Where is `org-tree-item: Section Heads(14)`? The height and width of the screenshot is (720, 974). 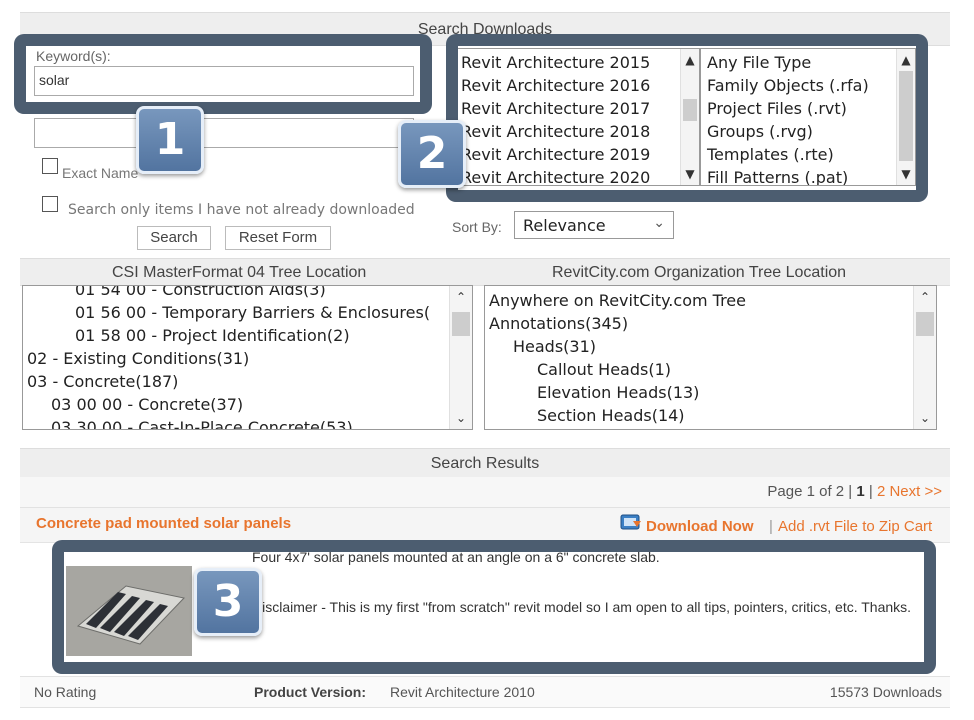
org-tree-item: Section Heads(14) is located at coordinates (617, 415).